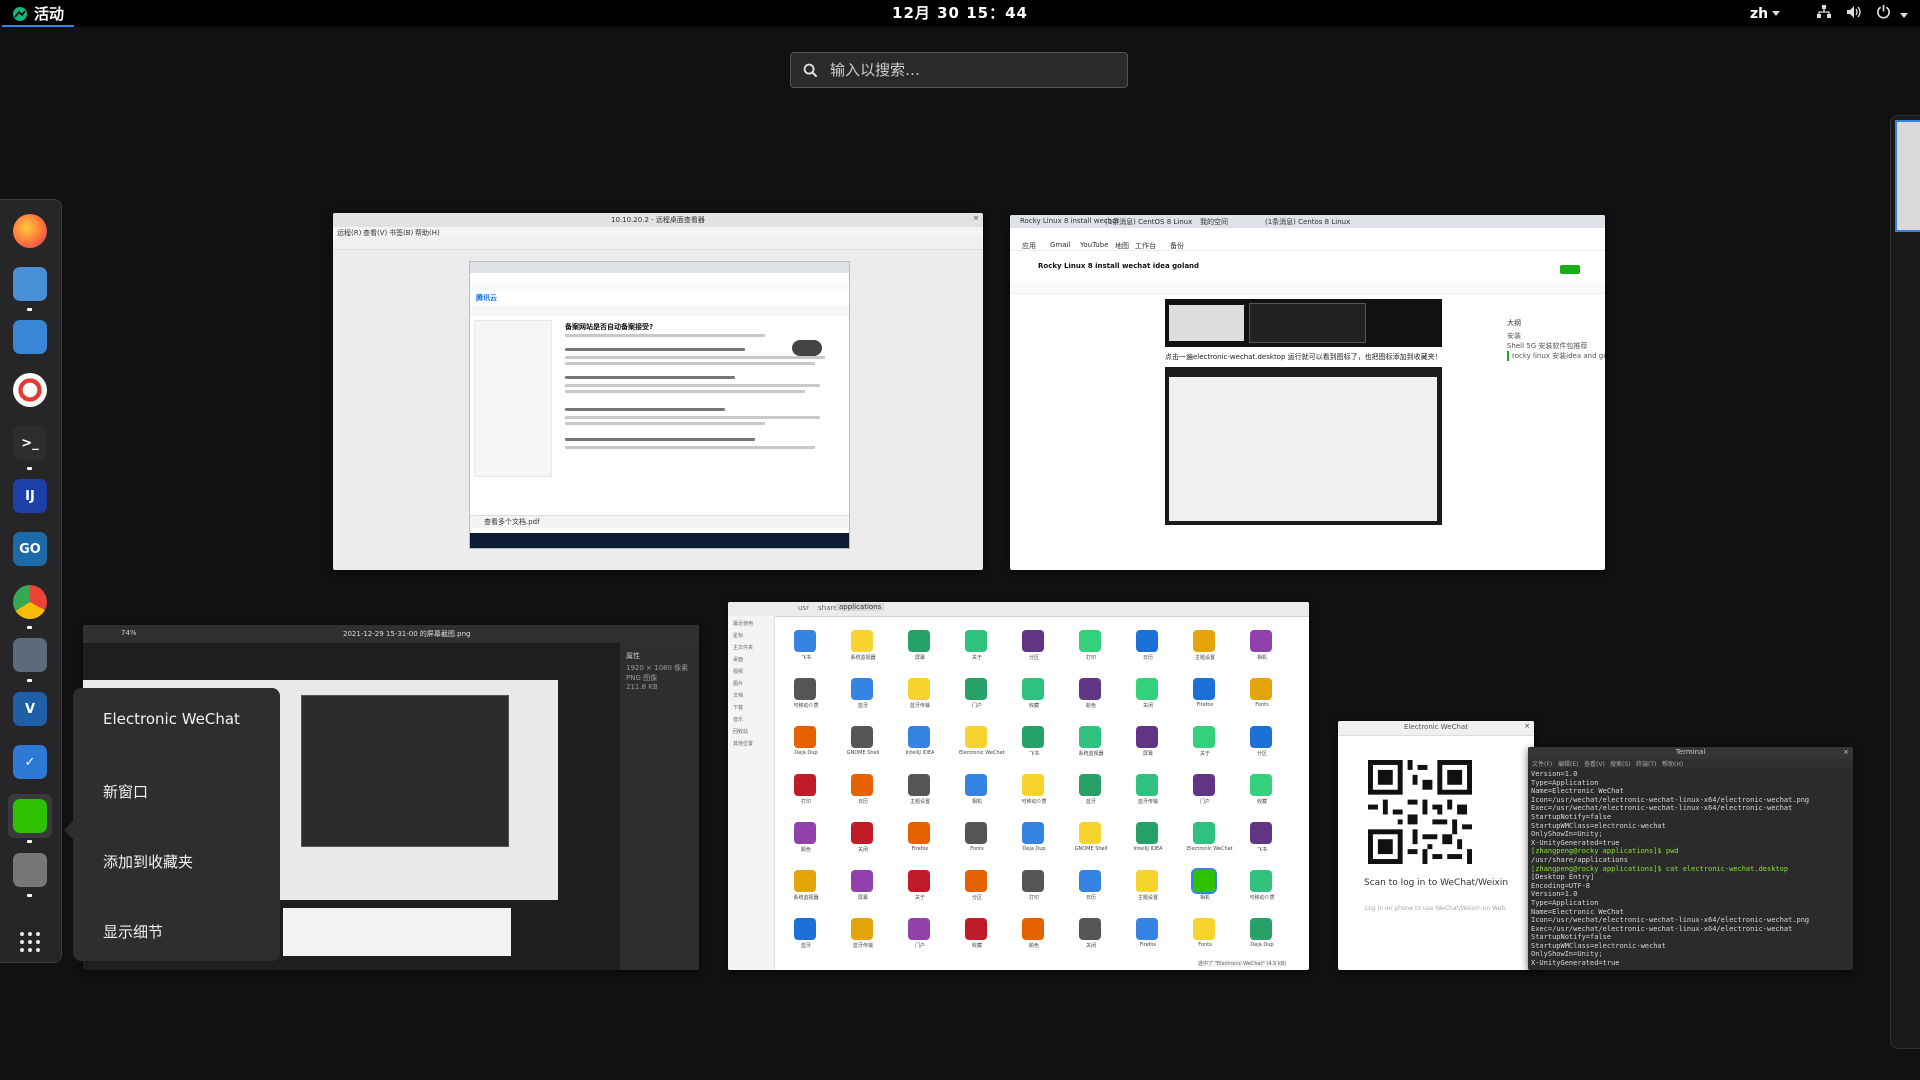 This screenshot has height=1080, width=1920. Describe the element at coordinates (1556, 356) in the screenshot. I see `outline-item: rocky linux 安装idea and goland` at that location.